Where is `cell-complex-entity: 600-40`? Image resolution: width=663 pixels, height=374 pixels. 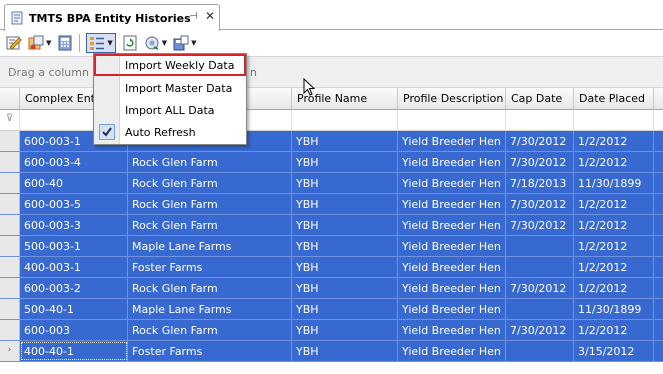
cell-complex-entity: 600-40 is located at coordinates (74, 183).